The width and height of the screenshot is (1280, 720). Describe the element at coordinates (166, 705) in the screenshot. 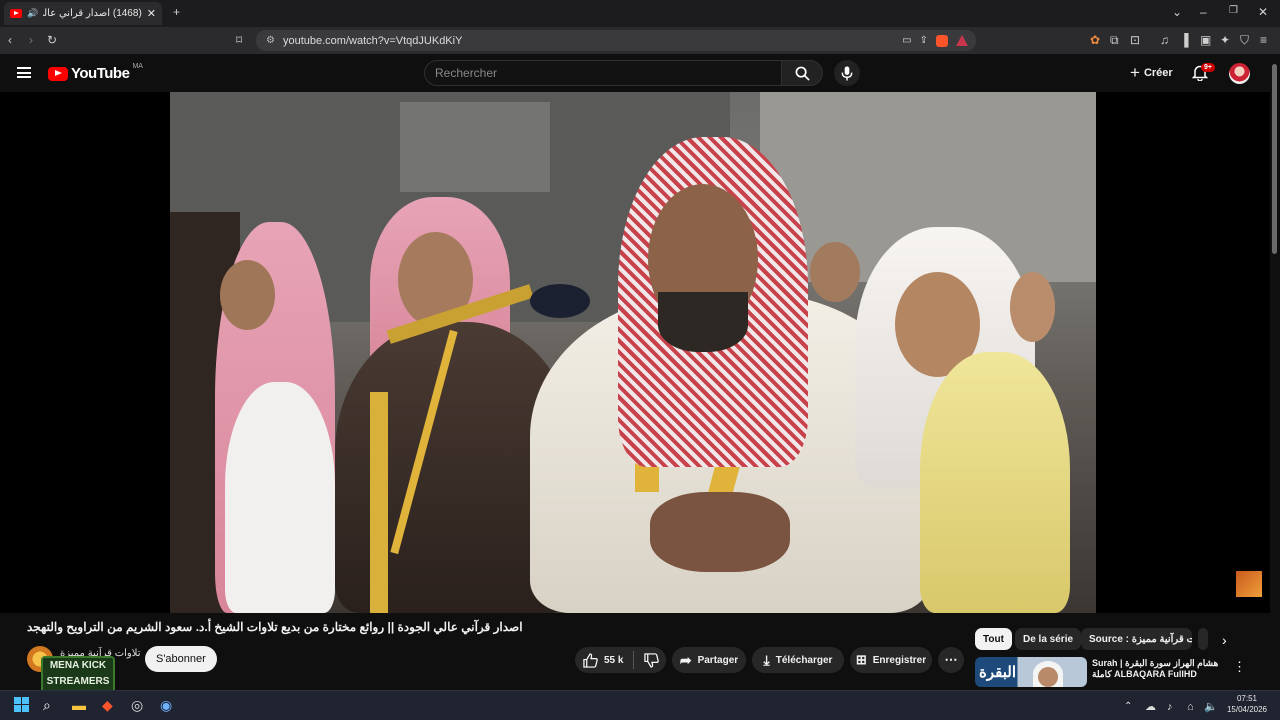

I see `steam-icon: ◉` at that location.